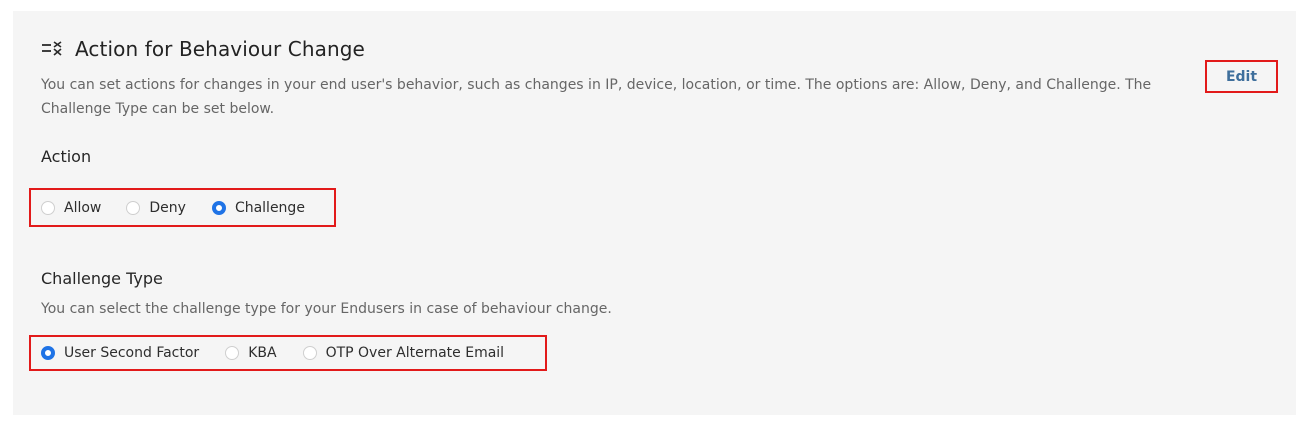 The image size is (1309, 424). I want to click on radio-label-otp-alternate-email: OTP Over Alternate Email, so click(415, 353).